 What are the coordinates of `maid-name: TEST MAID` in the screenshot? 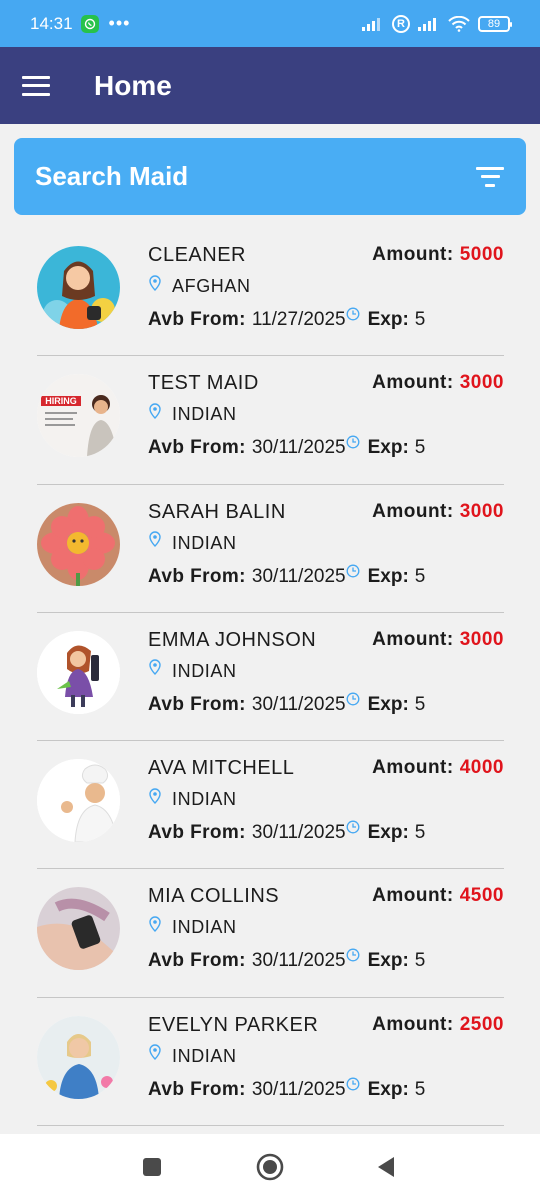 It's located at (203, 383).